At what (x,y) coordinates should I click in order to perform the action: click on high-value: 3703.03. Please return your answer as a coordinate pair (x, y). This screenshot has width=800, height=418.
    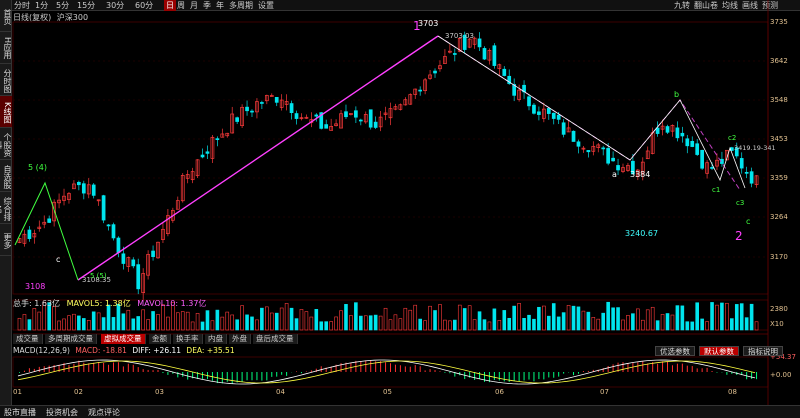
    Looking at the image, I should click on (459, 36).